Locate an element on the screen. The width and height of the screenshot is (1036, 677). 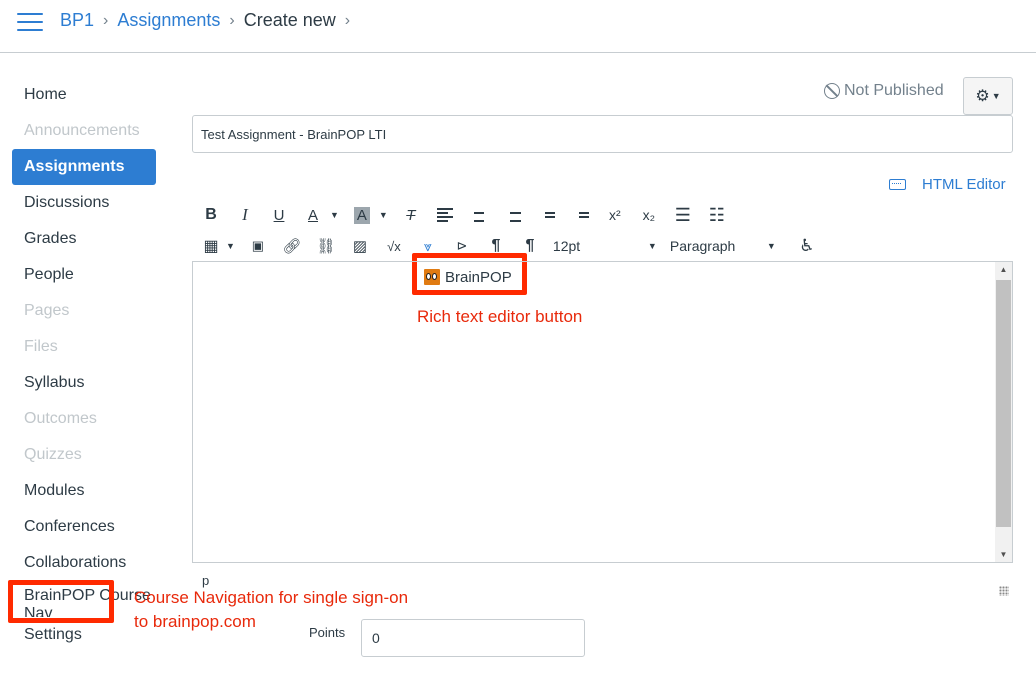
image-button: ▨ is located at coordinates (360, 246).